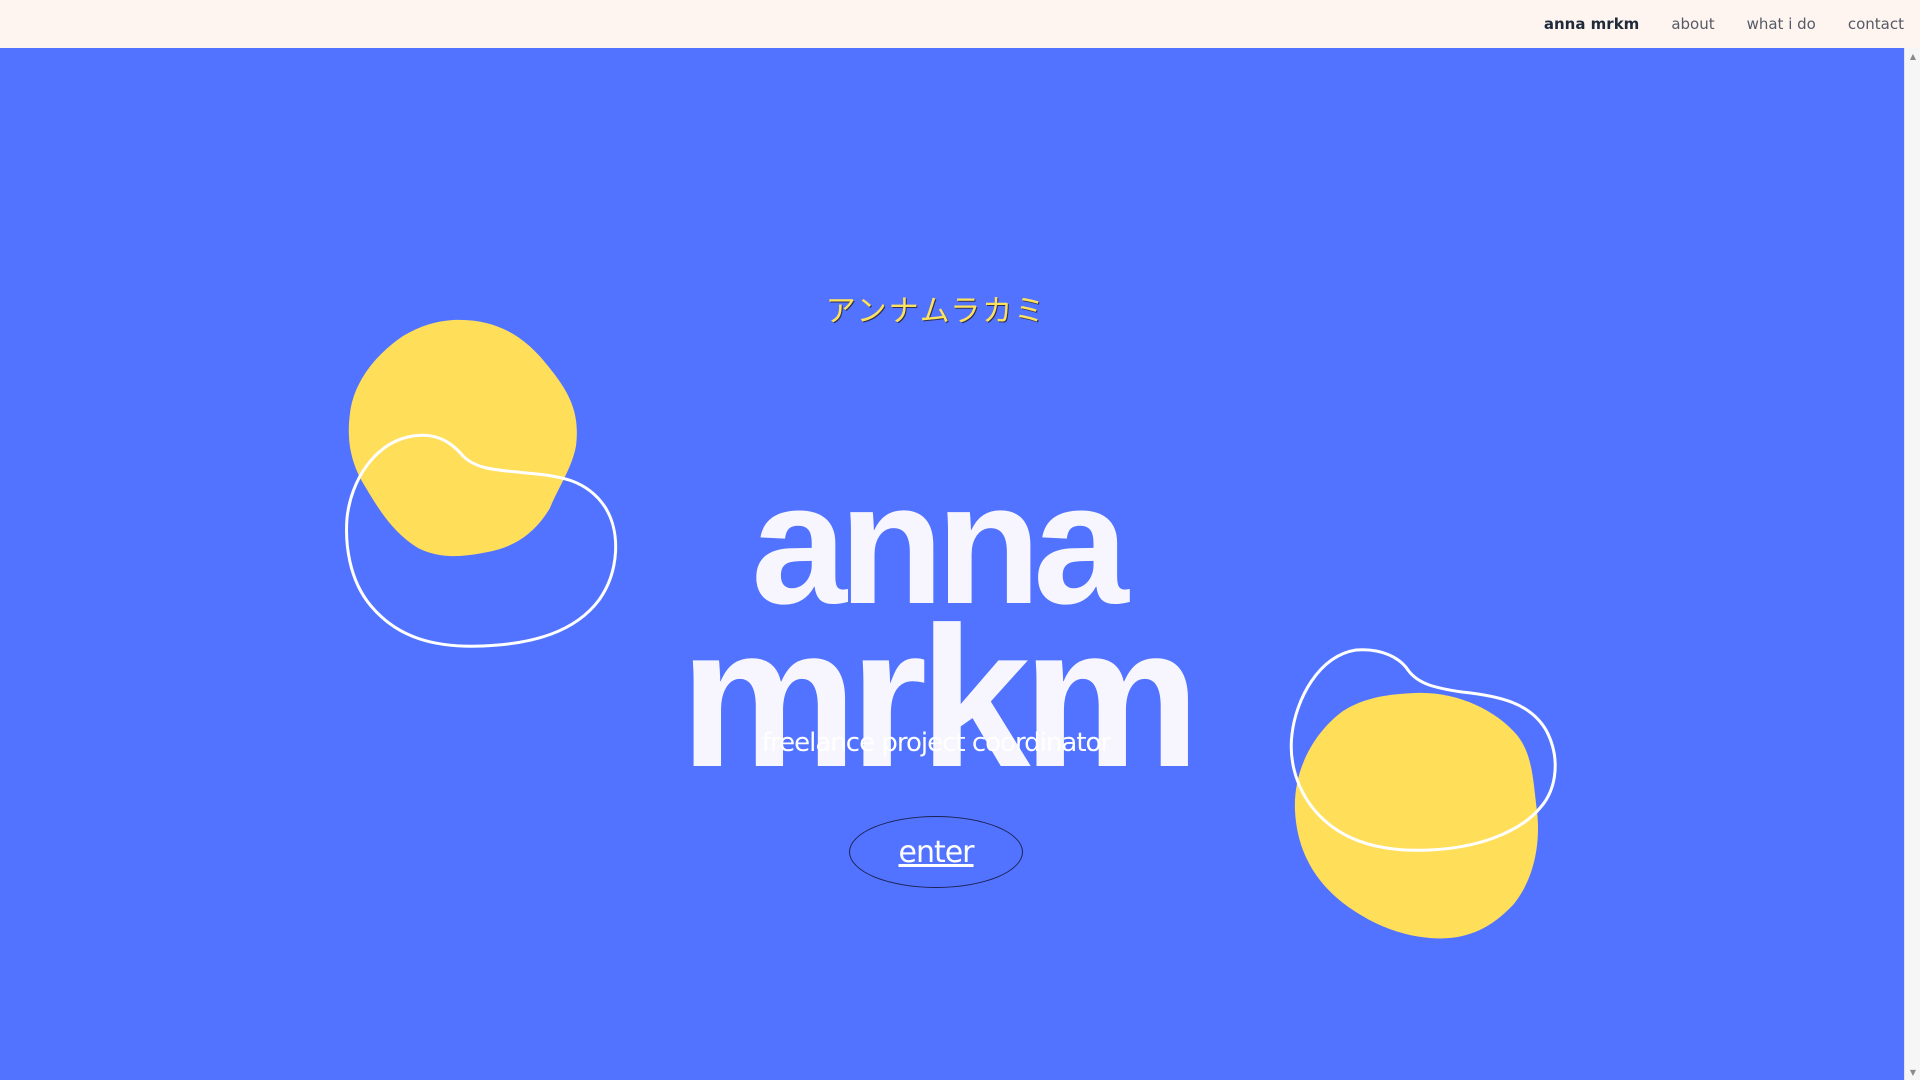  I want to click on name-line-2: mrkm, so click(940, 697).